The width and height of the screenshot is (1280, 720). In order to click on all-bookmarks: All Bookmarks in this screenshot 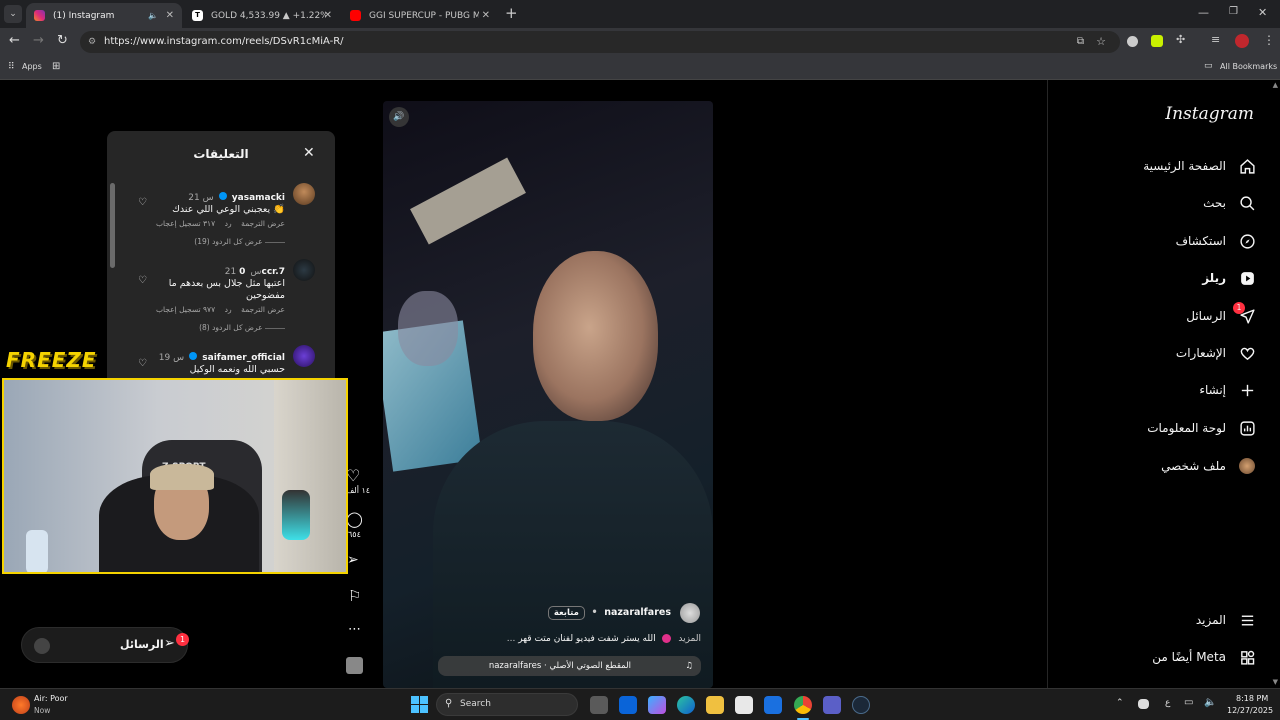, I will do `click(1248, 66)`.